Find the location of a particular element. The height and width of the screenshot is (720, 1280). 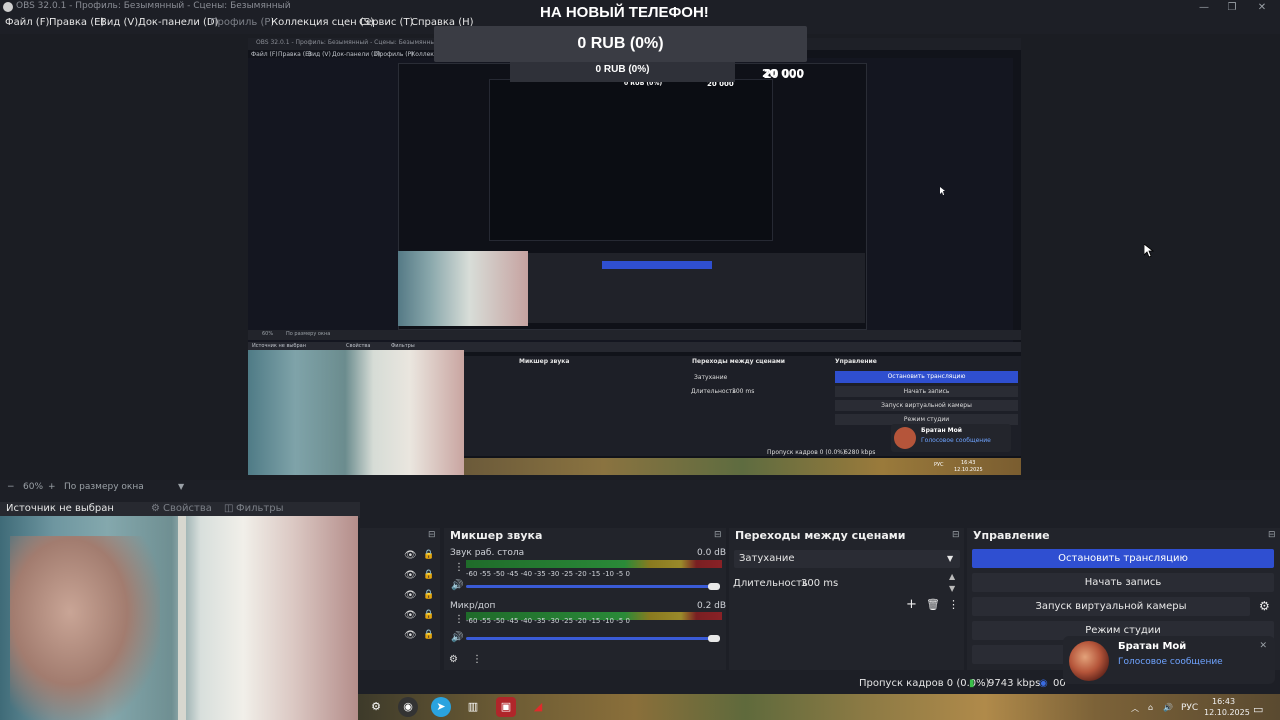

notification-toast: Братан Мой Голосовое сообщение ✕ is located at coordinates (1169, 660).